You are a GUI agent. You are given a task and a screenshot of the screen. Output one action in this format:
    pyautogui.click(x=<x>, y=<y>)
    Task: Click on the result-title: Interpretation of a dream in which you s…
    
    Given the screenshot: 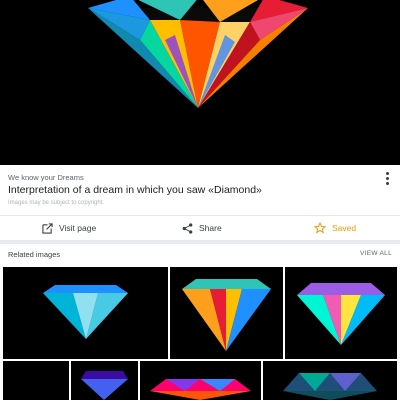 What is the action you would take?
    pyautogui.click(x=135, y=190)
    